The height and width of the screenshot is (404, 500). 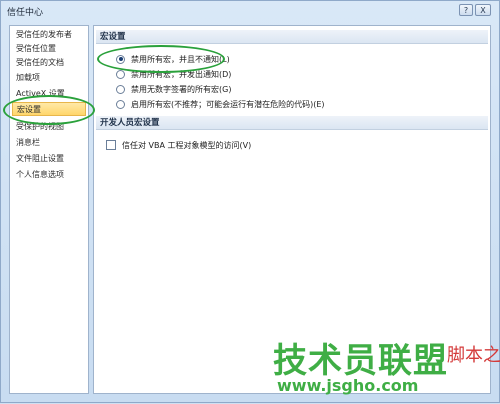 I want to click on sidebar-item-protected-view: 受保护的视图, so click(x=40, y=127).